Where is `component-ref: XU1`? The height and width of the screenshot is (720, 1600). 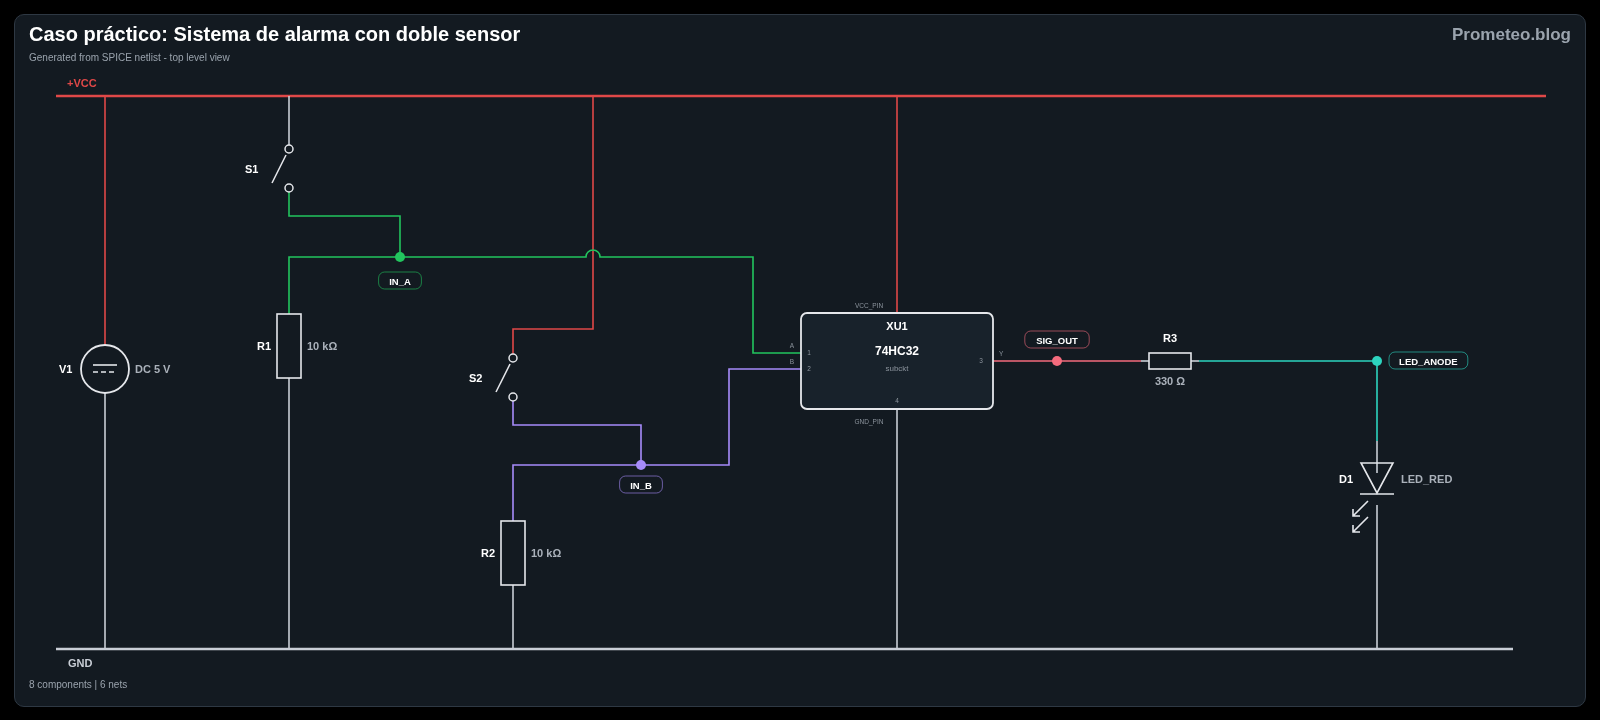 component-ref: XU1 is located at coordinates (897, 326).